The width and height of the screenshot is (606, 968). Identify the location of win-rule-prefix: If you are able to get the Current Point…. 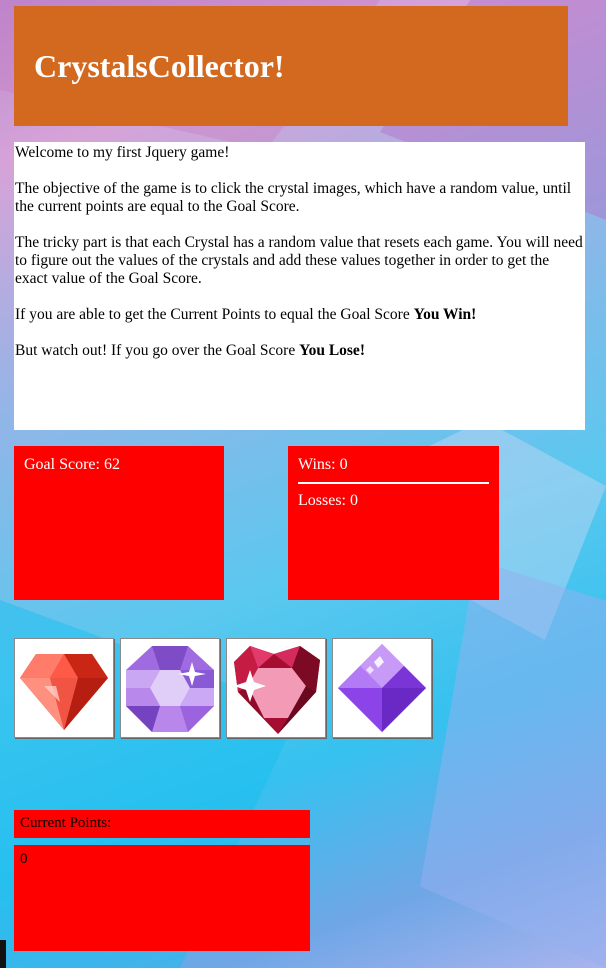
(214, 314).